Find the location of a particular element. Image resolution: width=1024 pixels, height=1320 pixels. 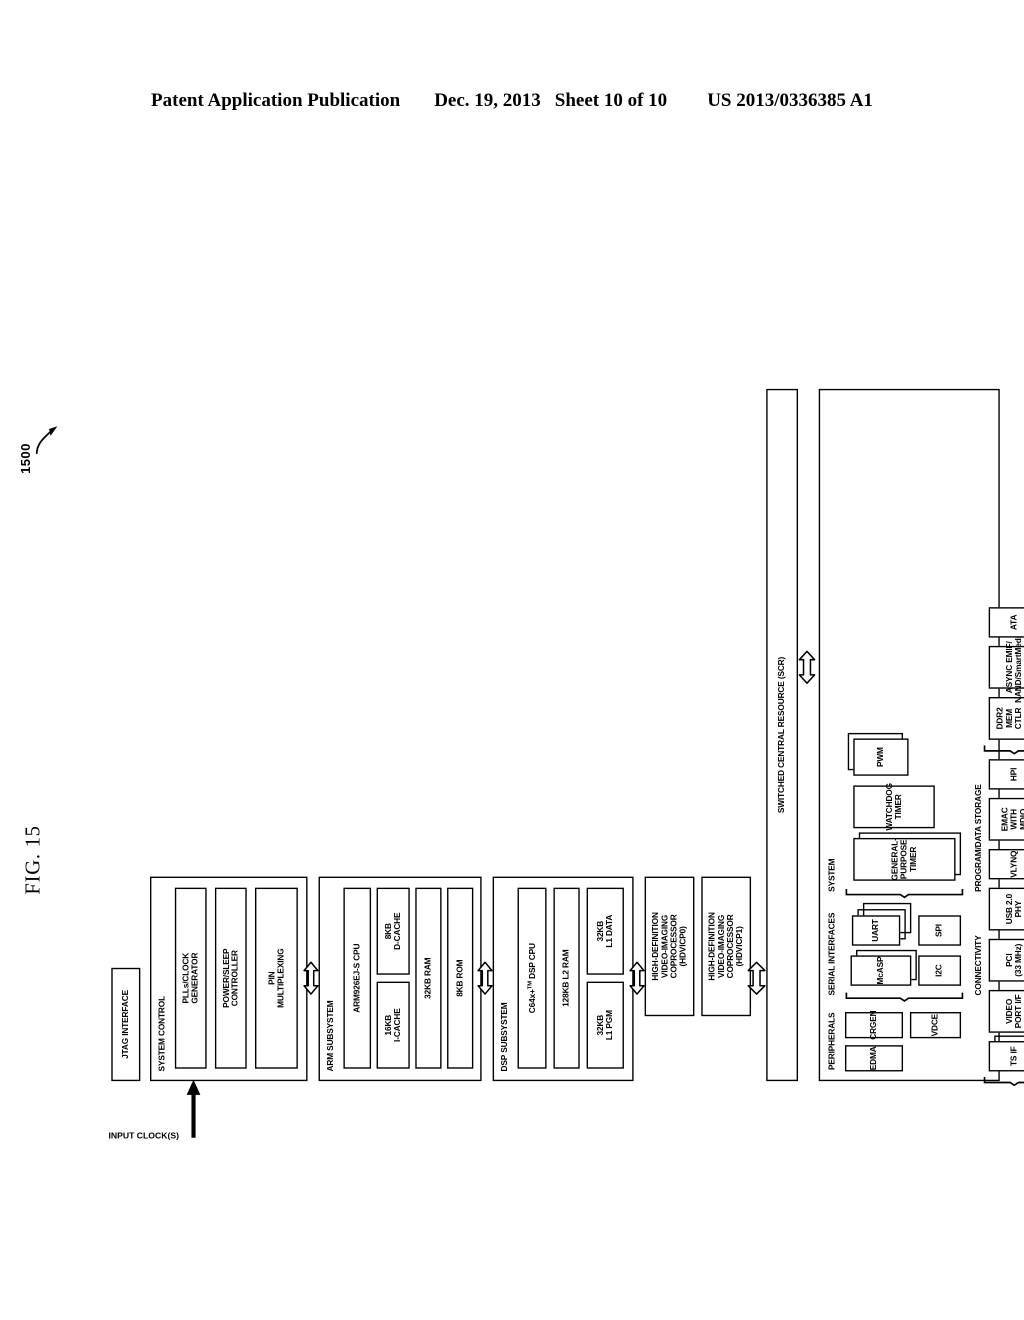

edma-label: EDMA is located at coordinates (873, 1058).